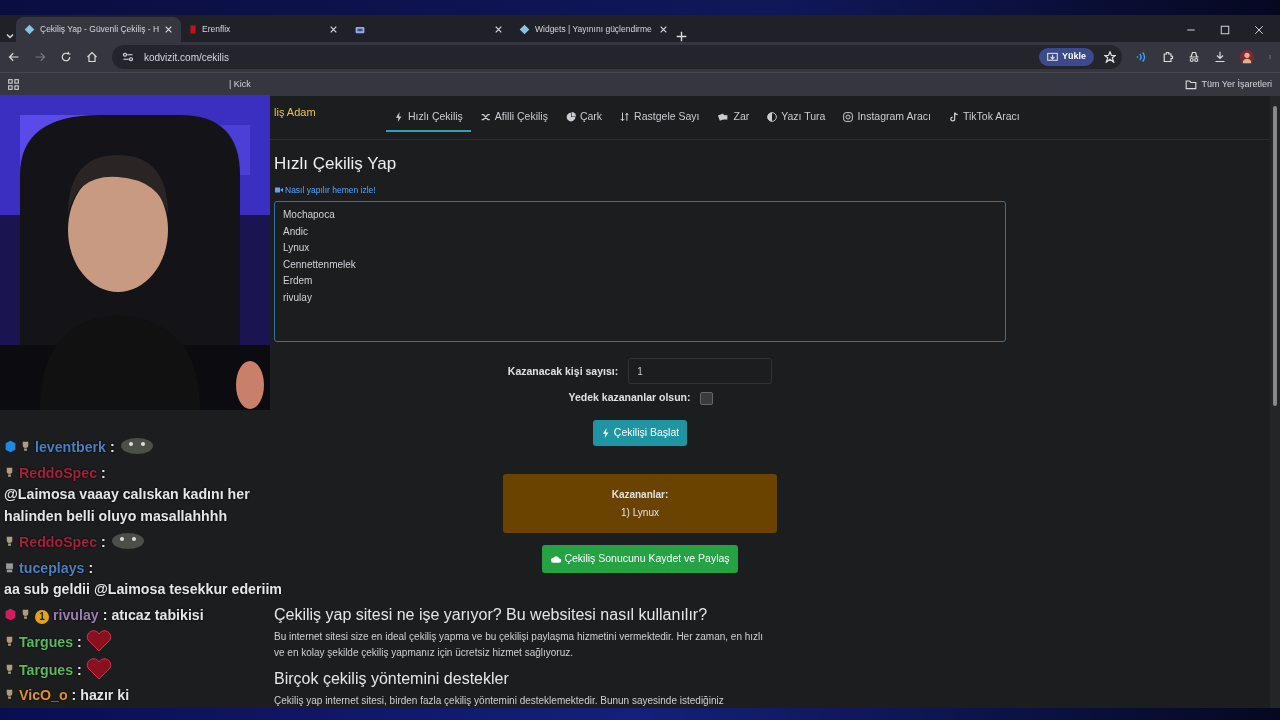 Image resolution: width=1280 pixels, height=720 pixels. What do you see at coordinates (1220, 57) in the screenshot?
I see `download-icon` at bounding box center [1220, 57].